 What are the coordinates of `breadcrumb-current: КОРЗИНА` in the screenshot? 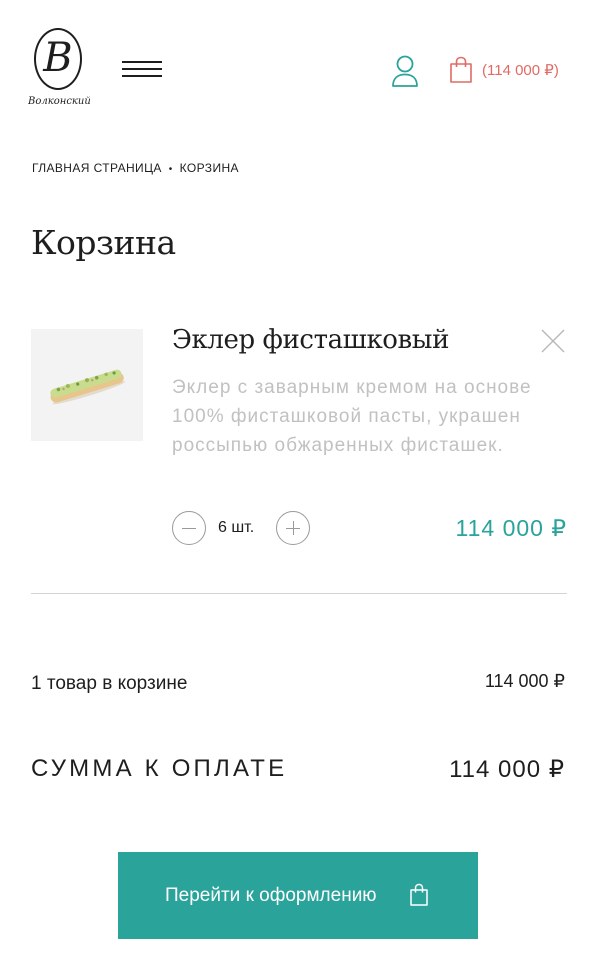 It's located at (209, 168).